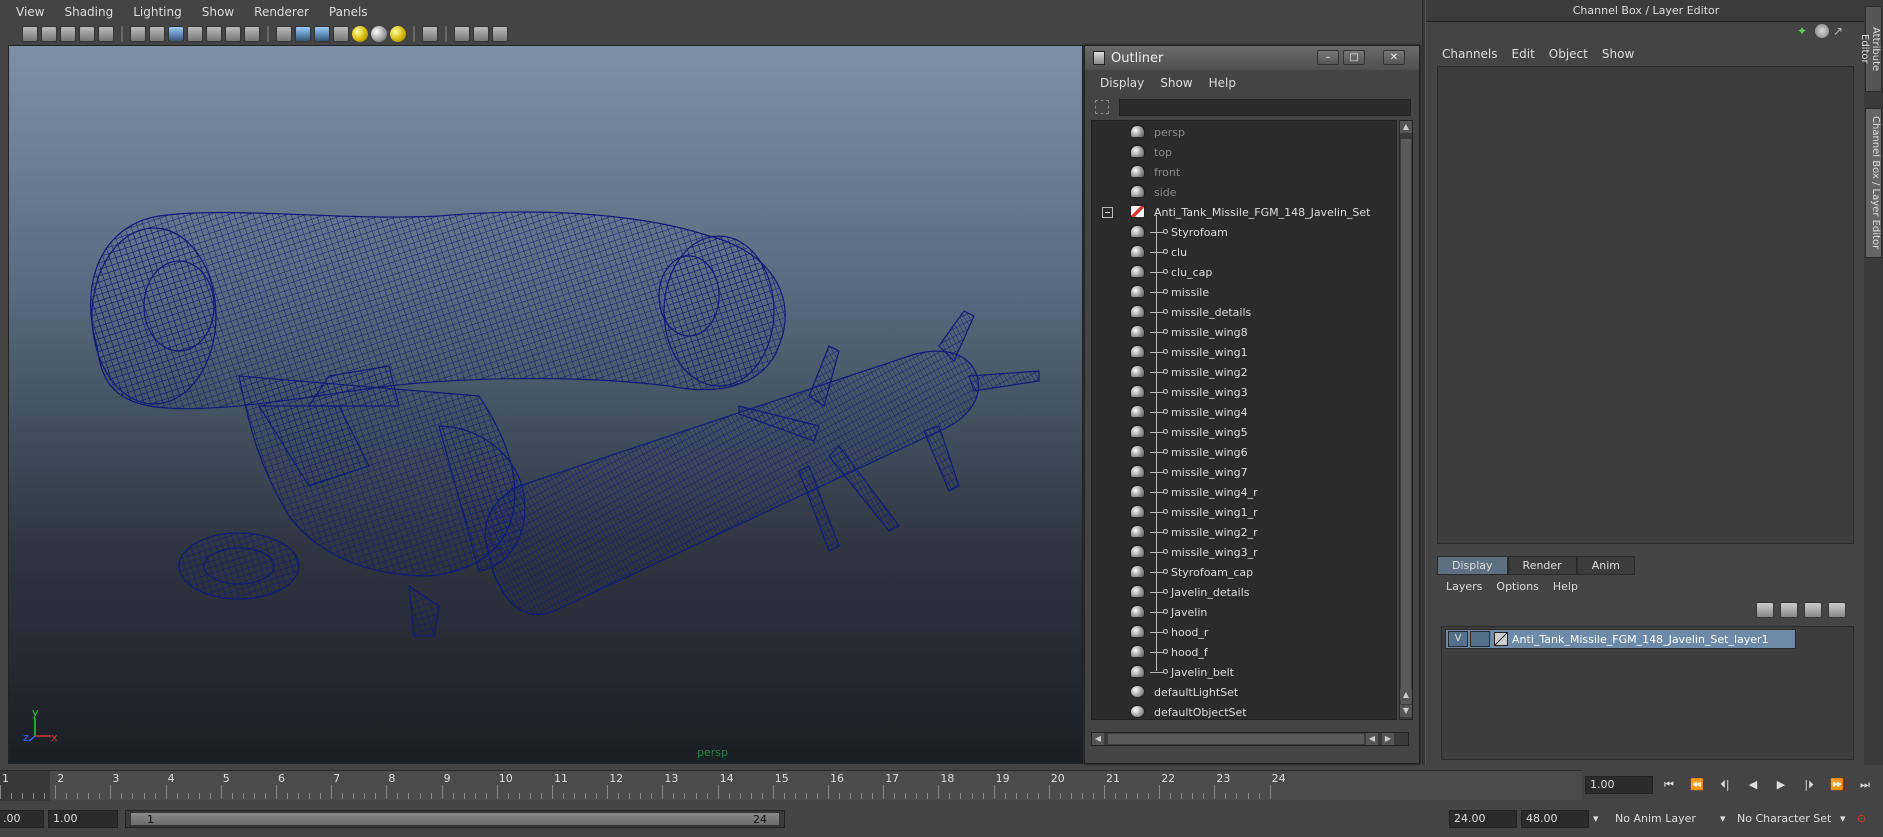 This screenshot has height=837, width=1883. Describe the element at coordinates (1813, 610) in the screenshot. I see `new-layer-icon` at that location.